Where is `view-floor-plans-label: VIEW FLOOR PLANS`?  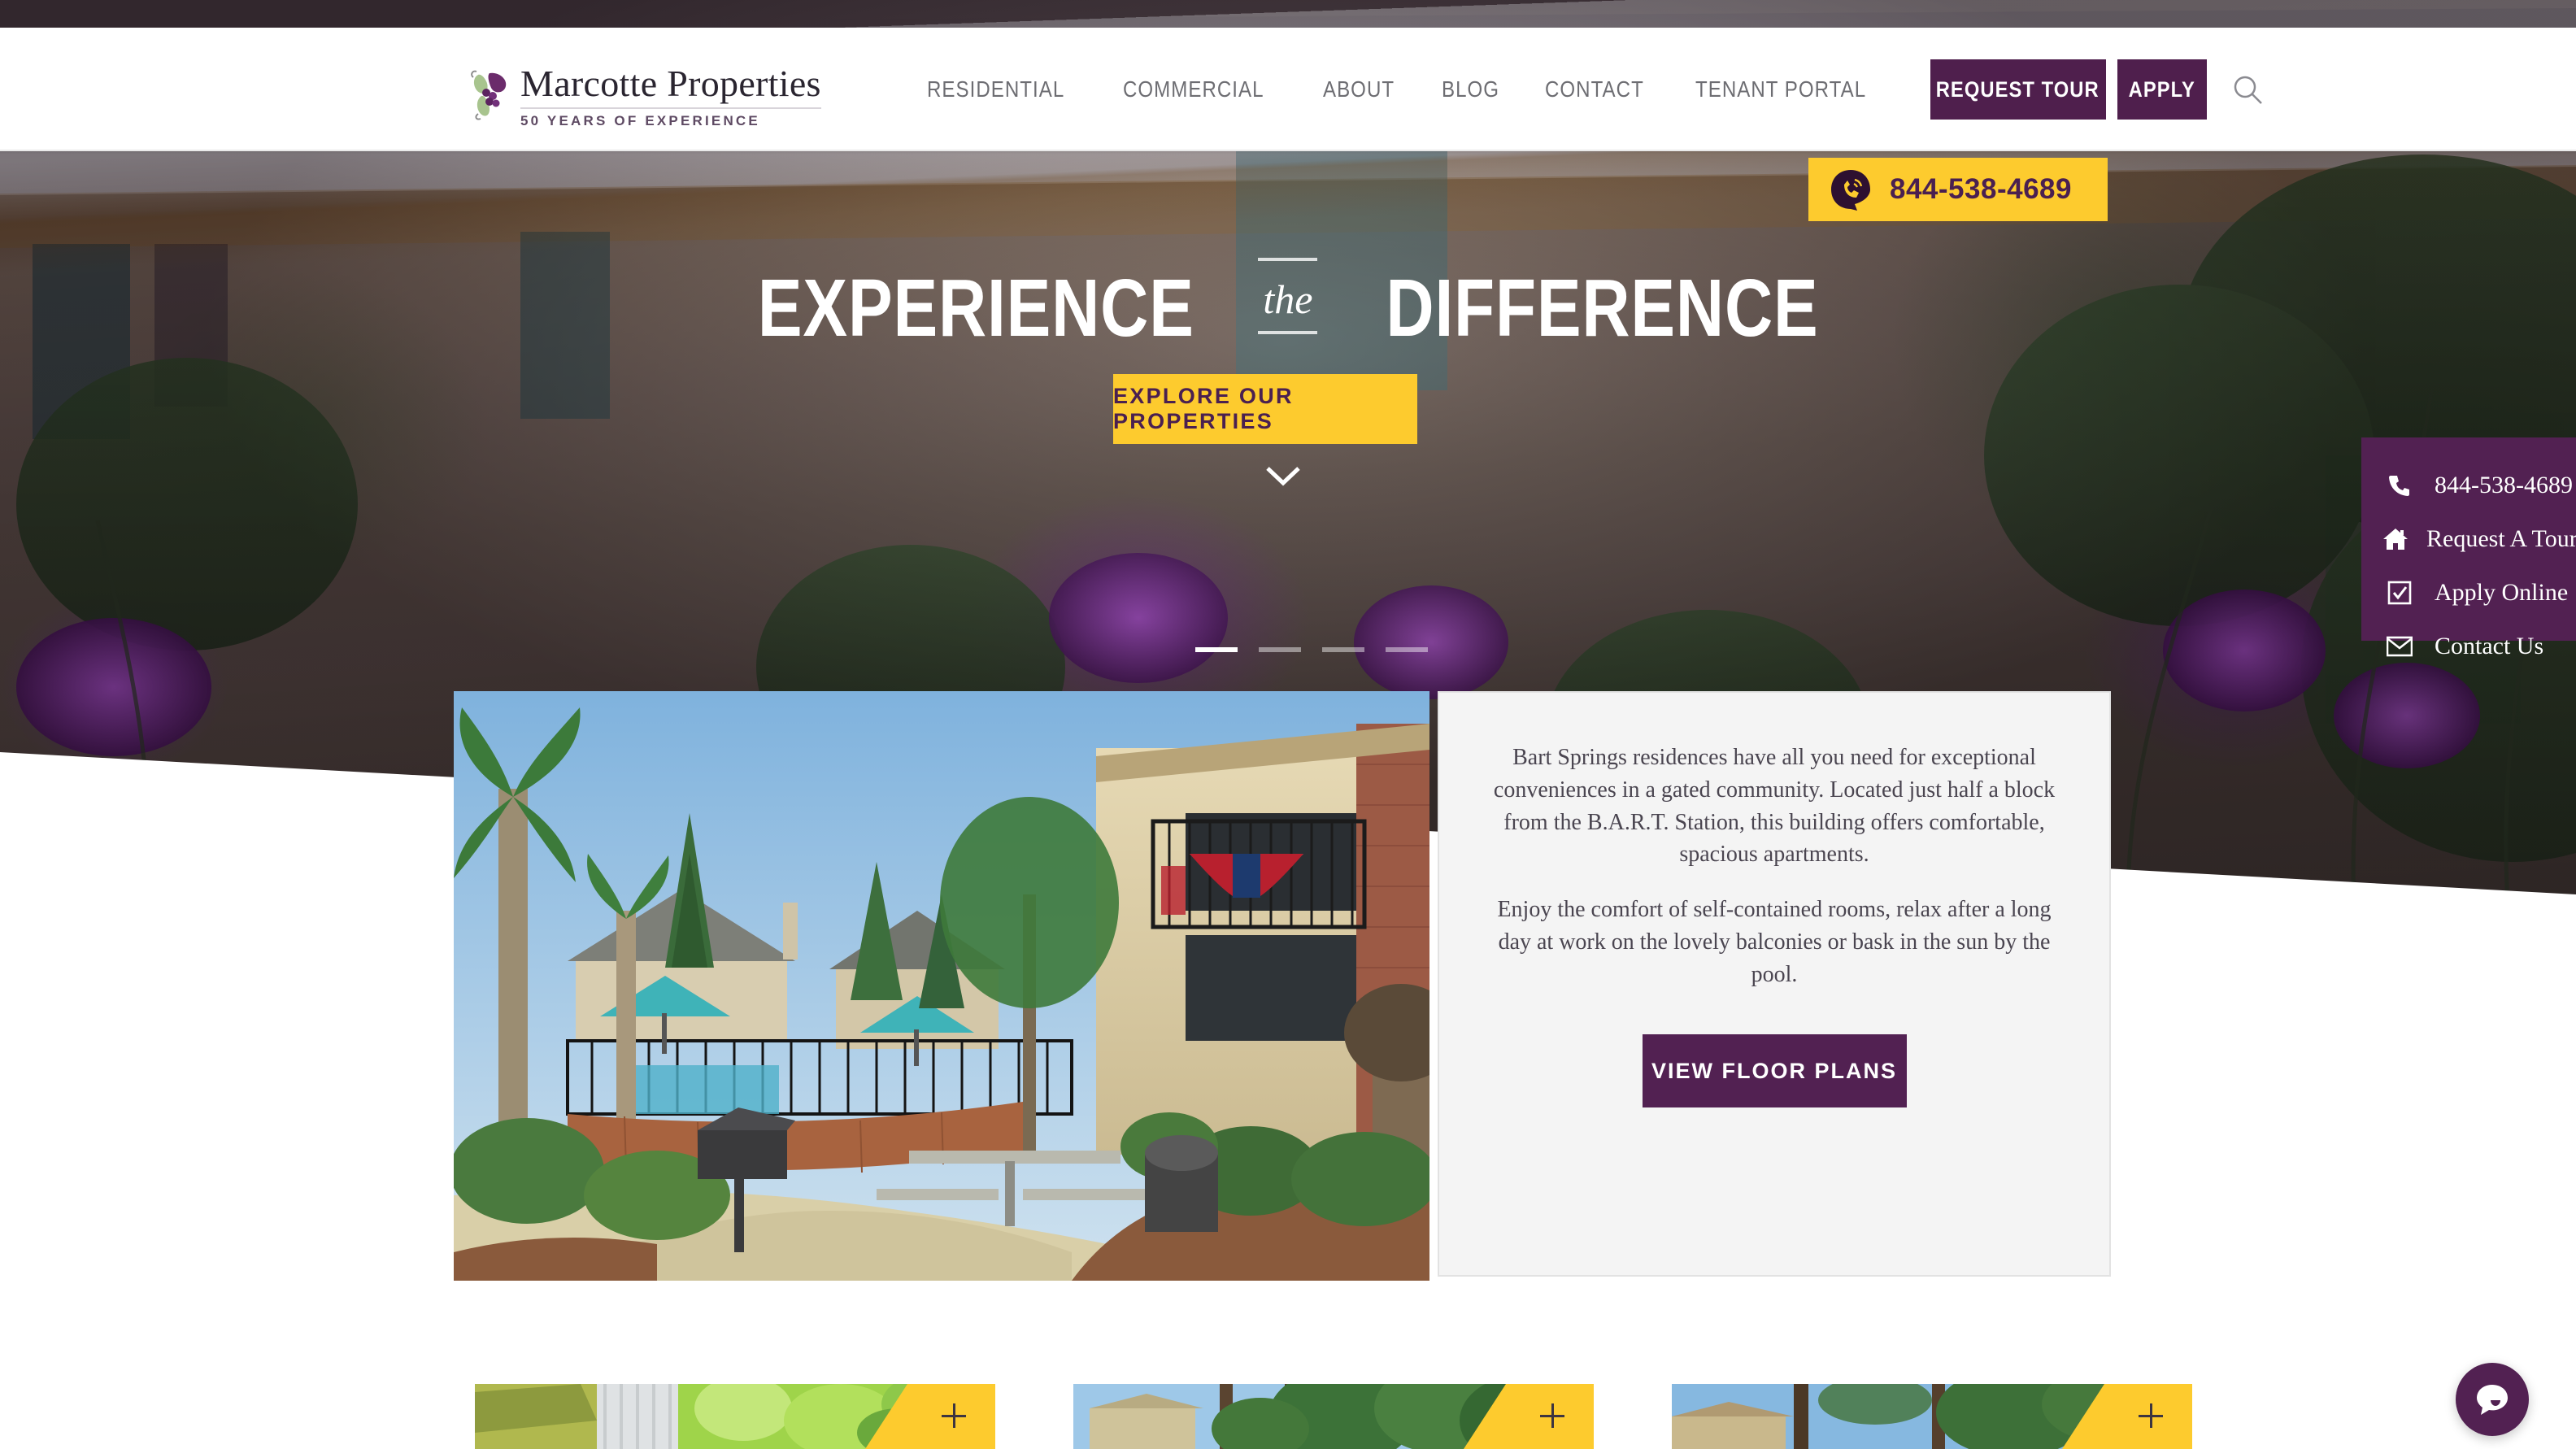
view-floor-plans-label: VIEW FLOOR PLANS is located at coordinates (1774, 1070).